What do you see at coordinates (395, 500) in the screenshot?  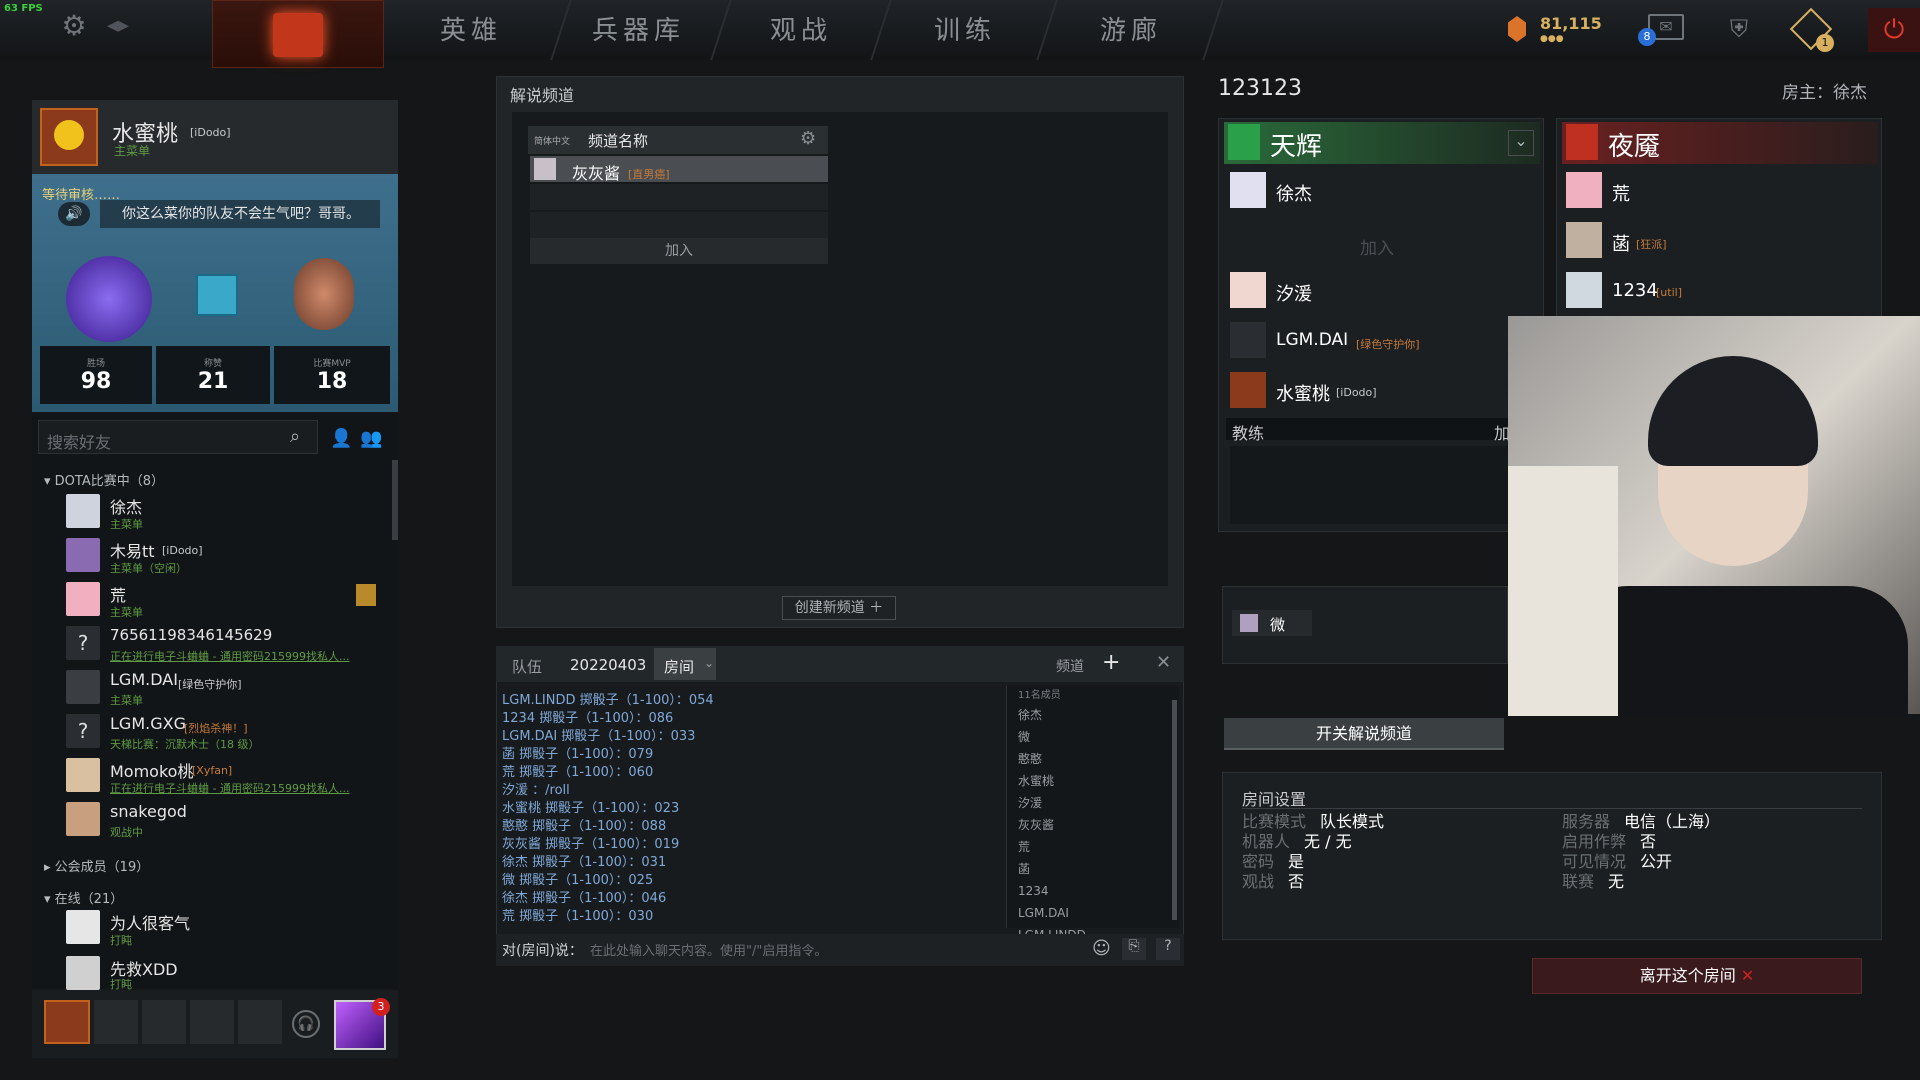 I see `friends-scrollbar` at bounding box center [395, 500].